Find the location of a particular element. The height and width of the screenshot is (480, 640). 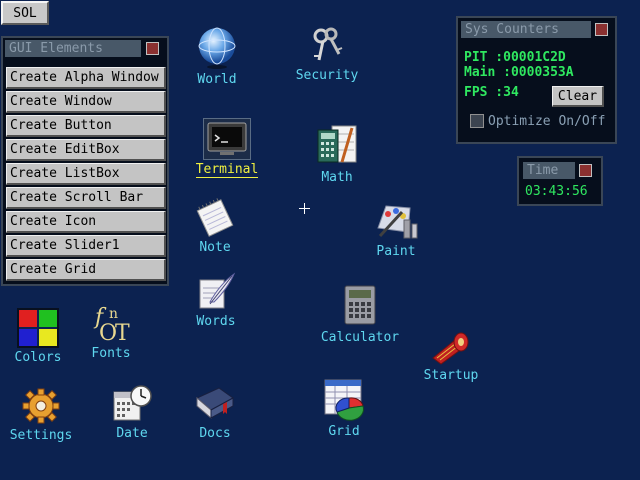

notepad-icon is located at coordinates (215, 217).